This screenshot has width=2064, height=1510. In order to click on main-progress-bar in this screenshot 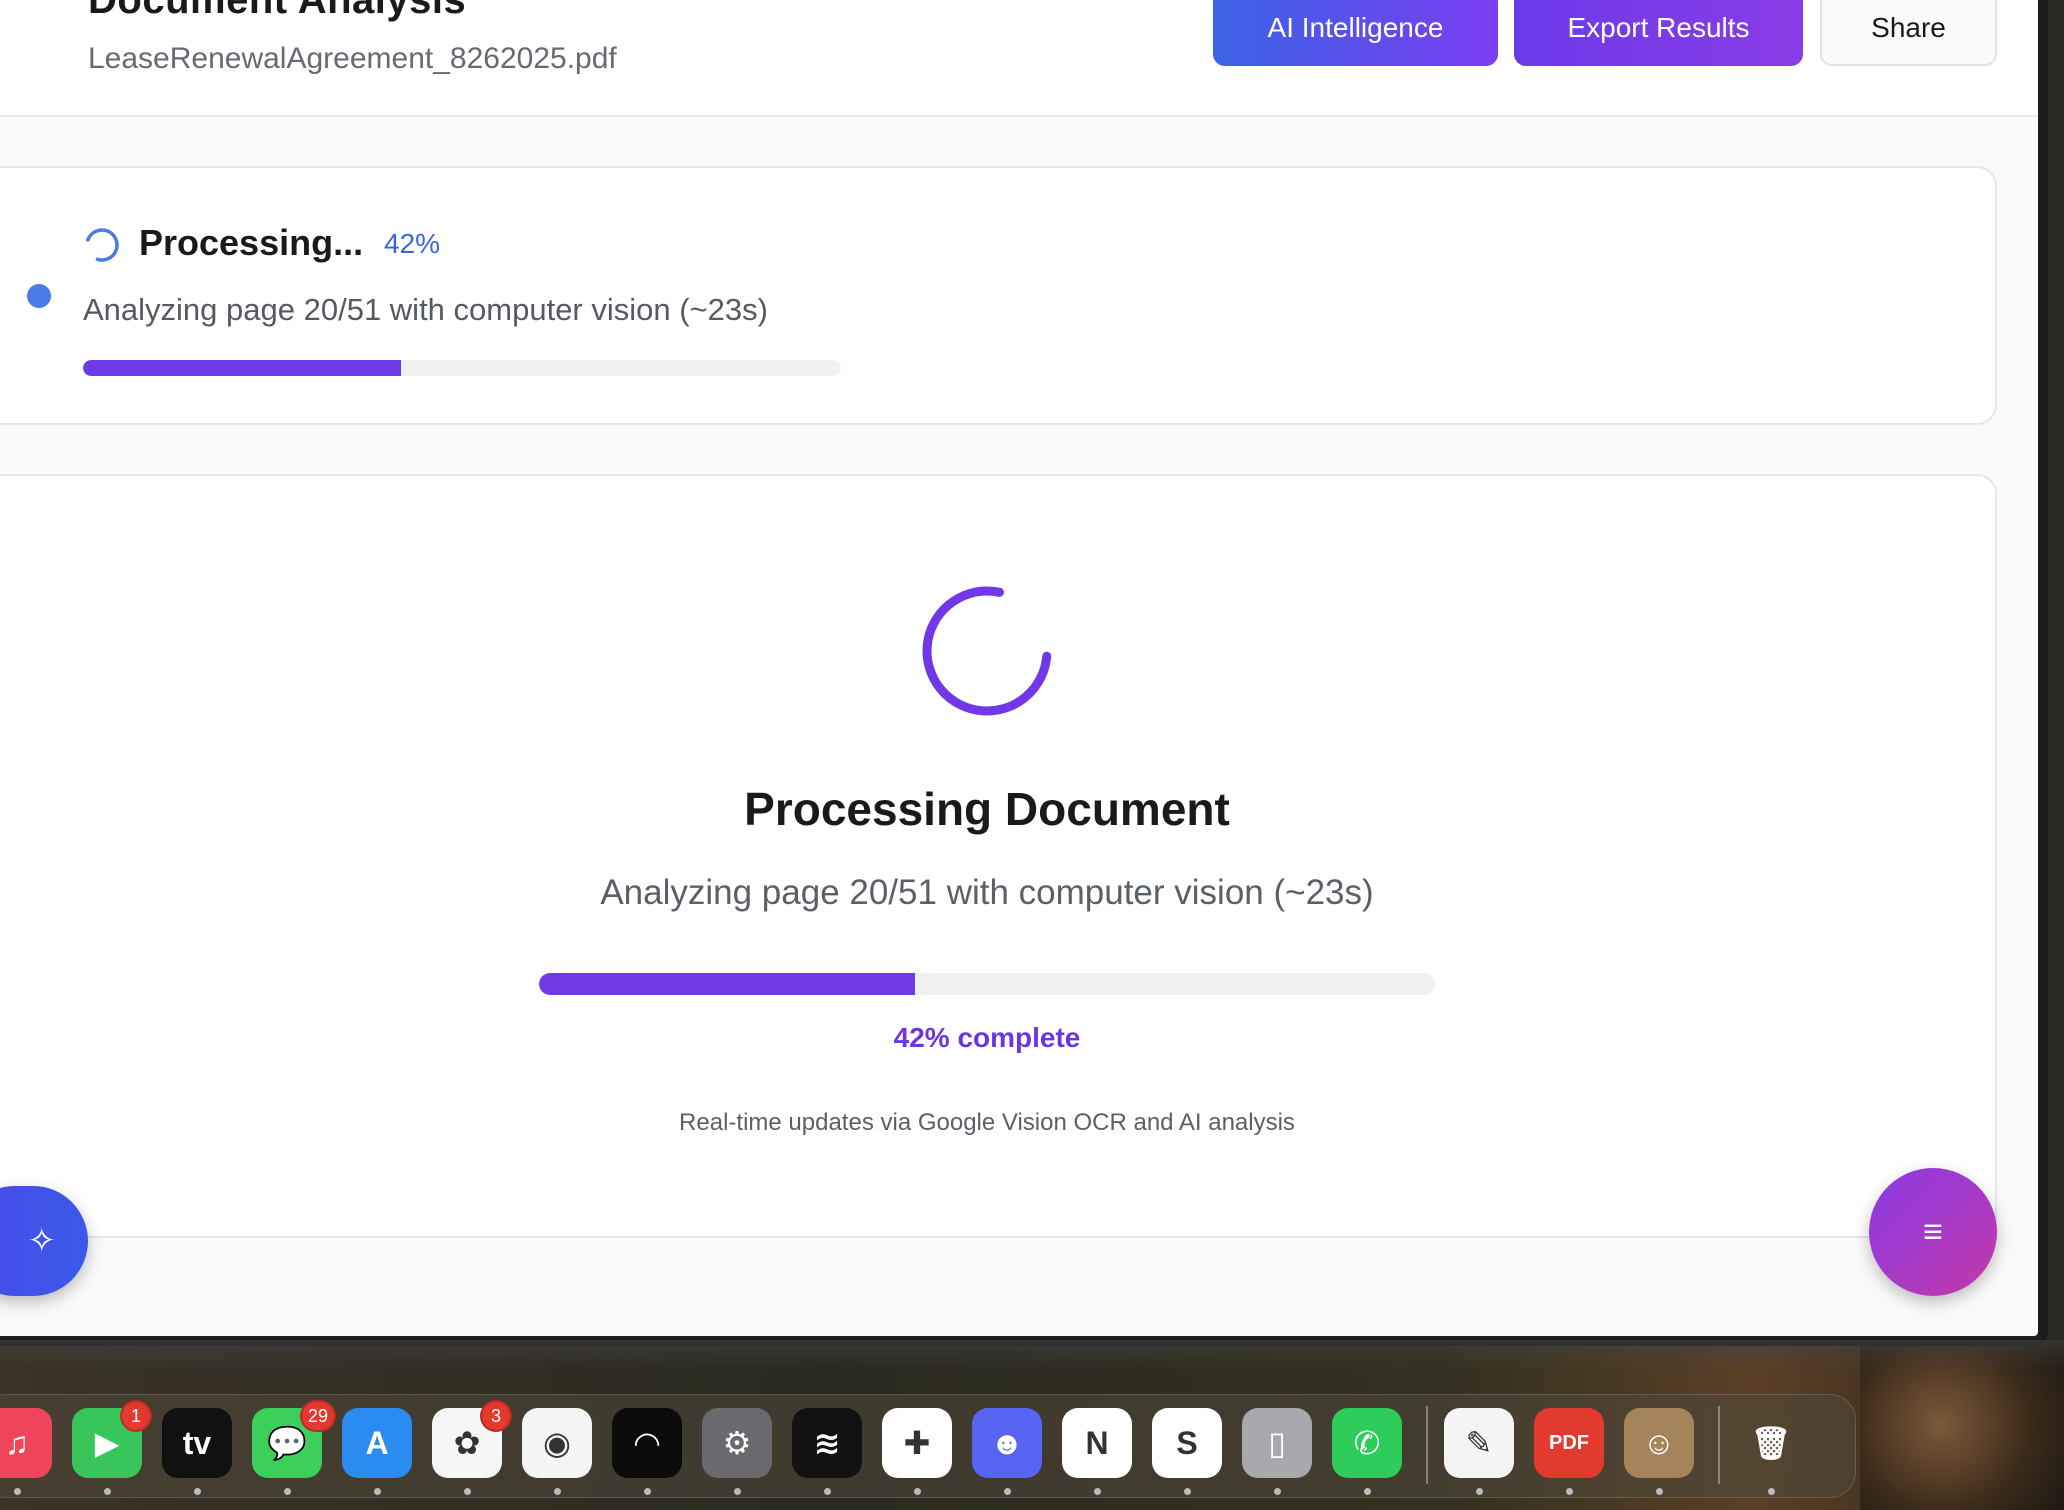, I will do `click(987, 984)`.